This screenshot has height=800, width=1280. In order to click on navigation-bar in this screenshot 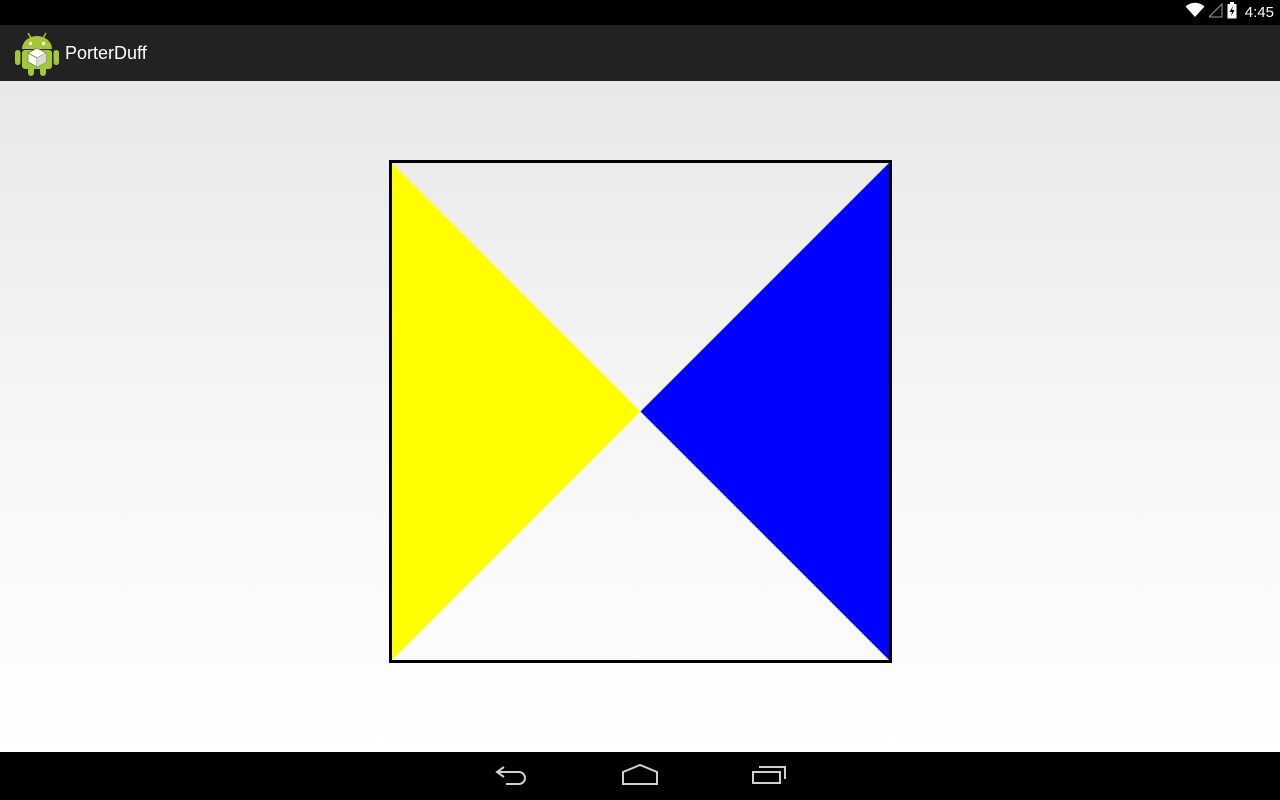, I will do `click(640, 776)`.